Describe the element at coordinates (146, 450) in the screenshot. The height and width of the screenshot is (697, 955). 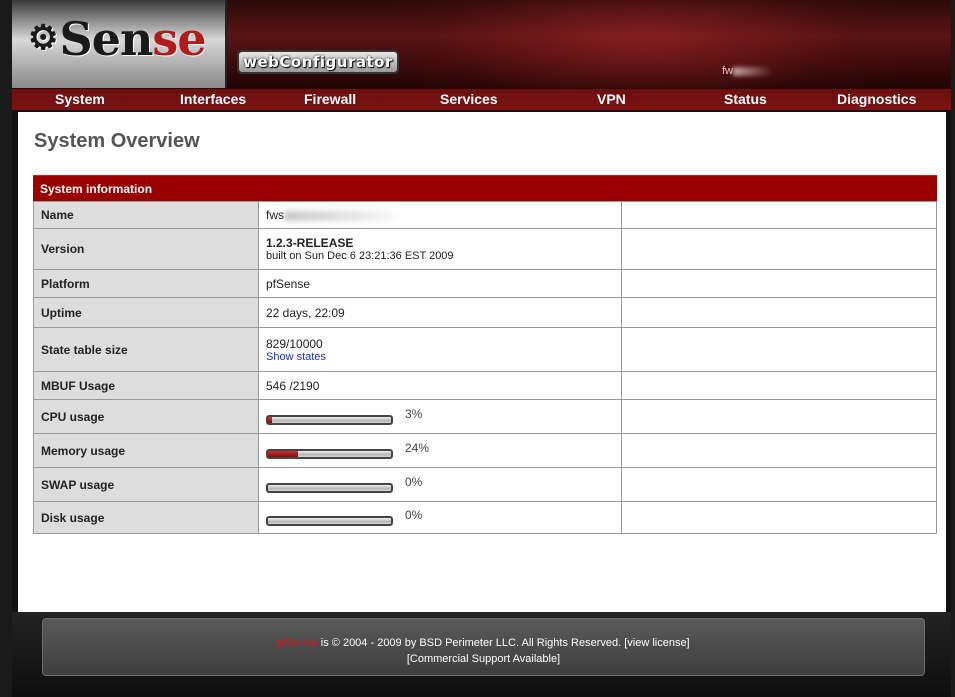
I see `memory-label: Memory usage` at that location.